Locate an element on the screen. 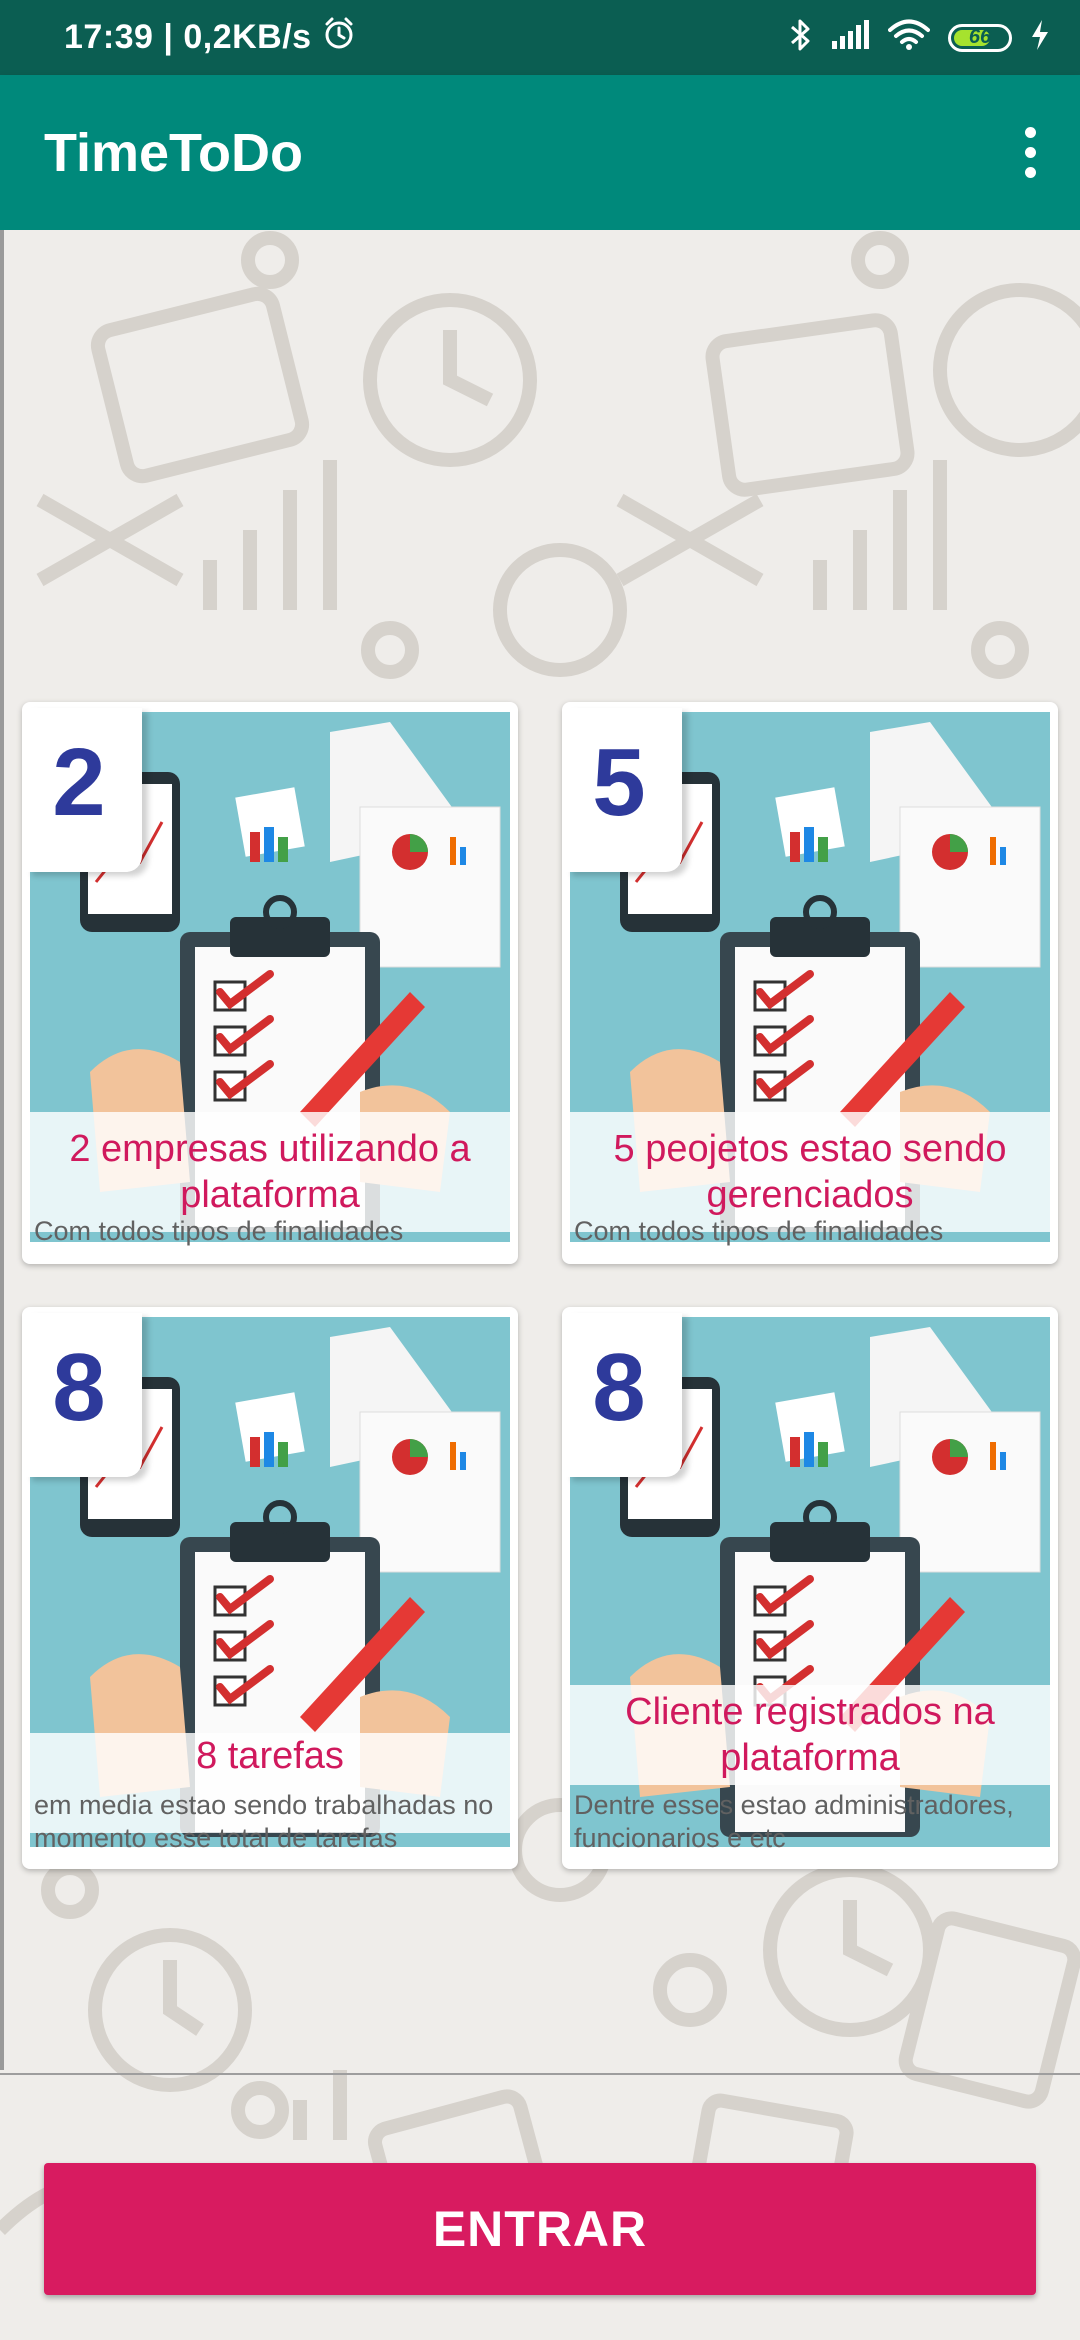  status-time-speed: 17:39 | 0,2KB/s is located at coordinates (188, 37).